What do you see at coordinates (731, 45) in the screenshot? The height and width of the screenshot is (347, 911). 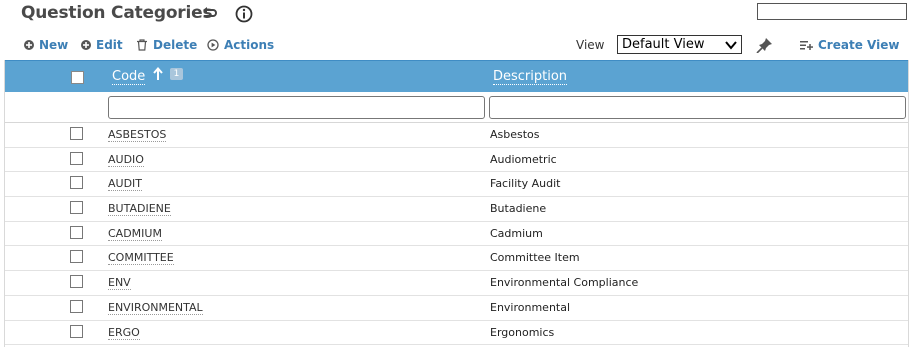 I see `chevron-down-icon` at bounding box center [731, 45].